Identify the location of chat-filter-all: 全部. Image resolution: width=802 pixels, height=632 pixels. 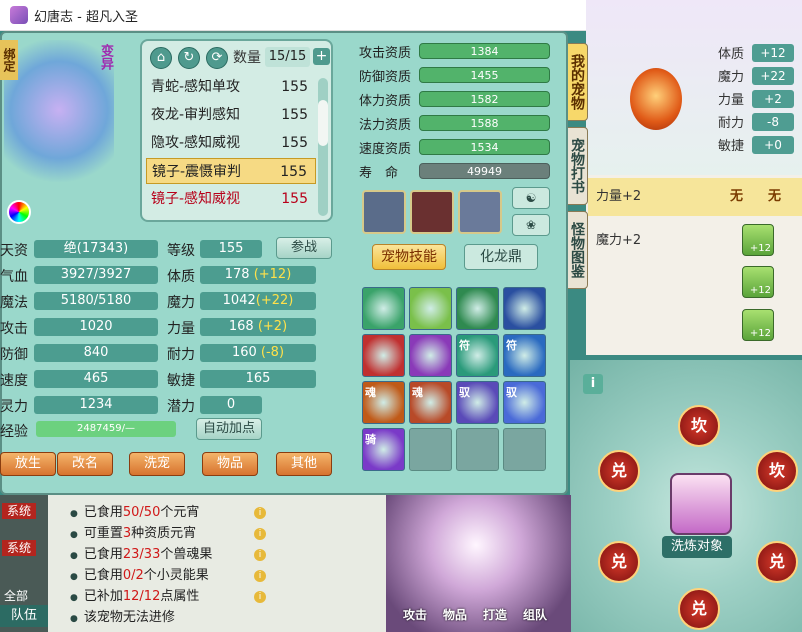
(16, 595).